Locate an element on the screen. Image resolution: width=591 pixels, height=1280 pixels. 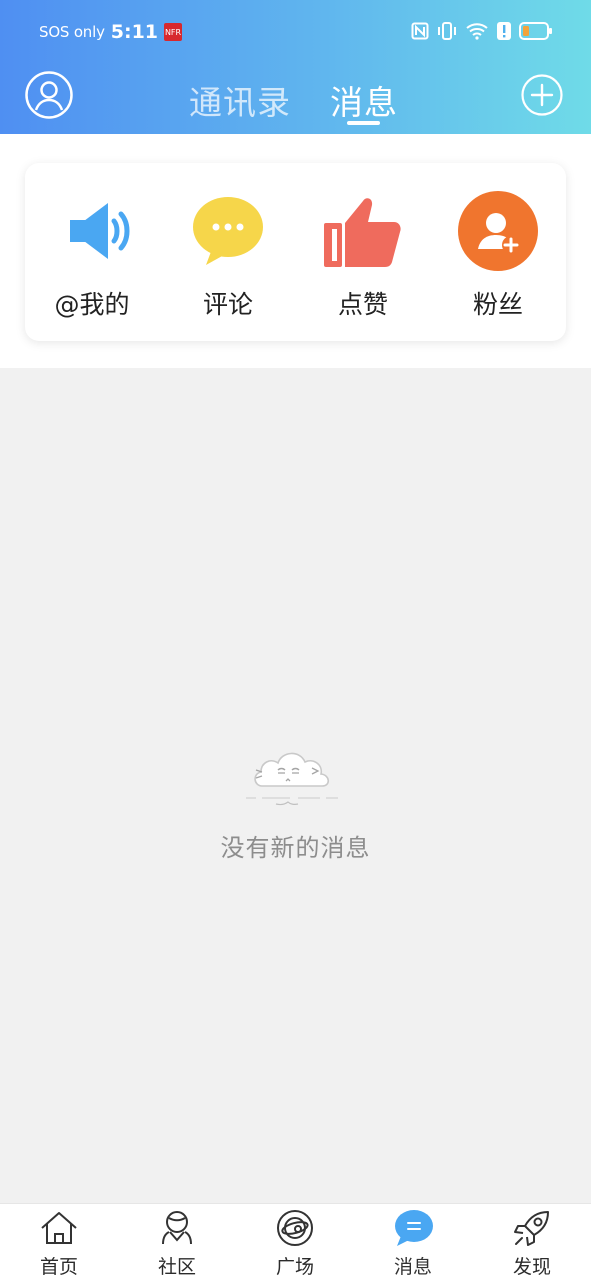
tab-contacts: 通讯录 is located at coordinates (240, 100).